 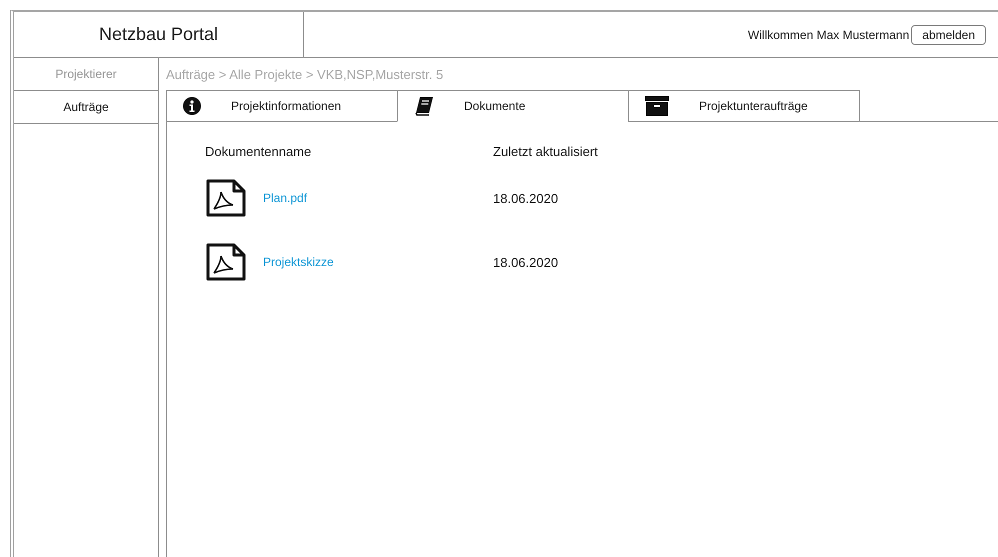 I want to click on sidebar-item: Aufträge, so click(x=86, y=107).